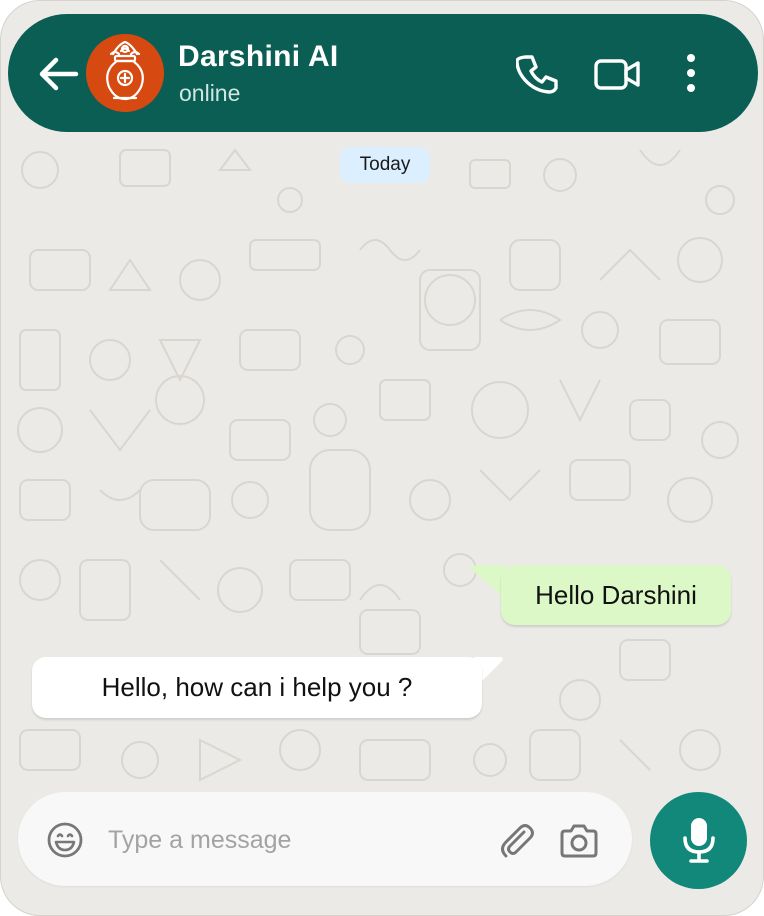  Describe the element at coordinates (125, 70) in the screenshot. I see `kalash-icon` at that location.